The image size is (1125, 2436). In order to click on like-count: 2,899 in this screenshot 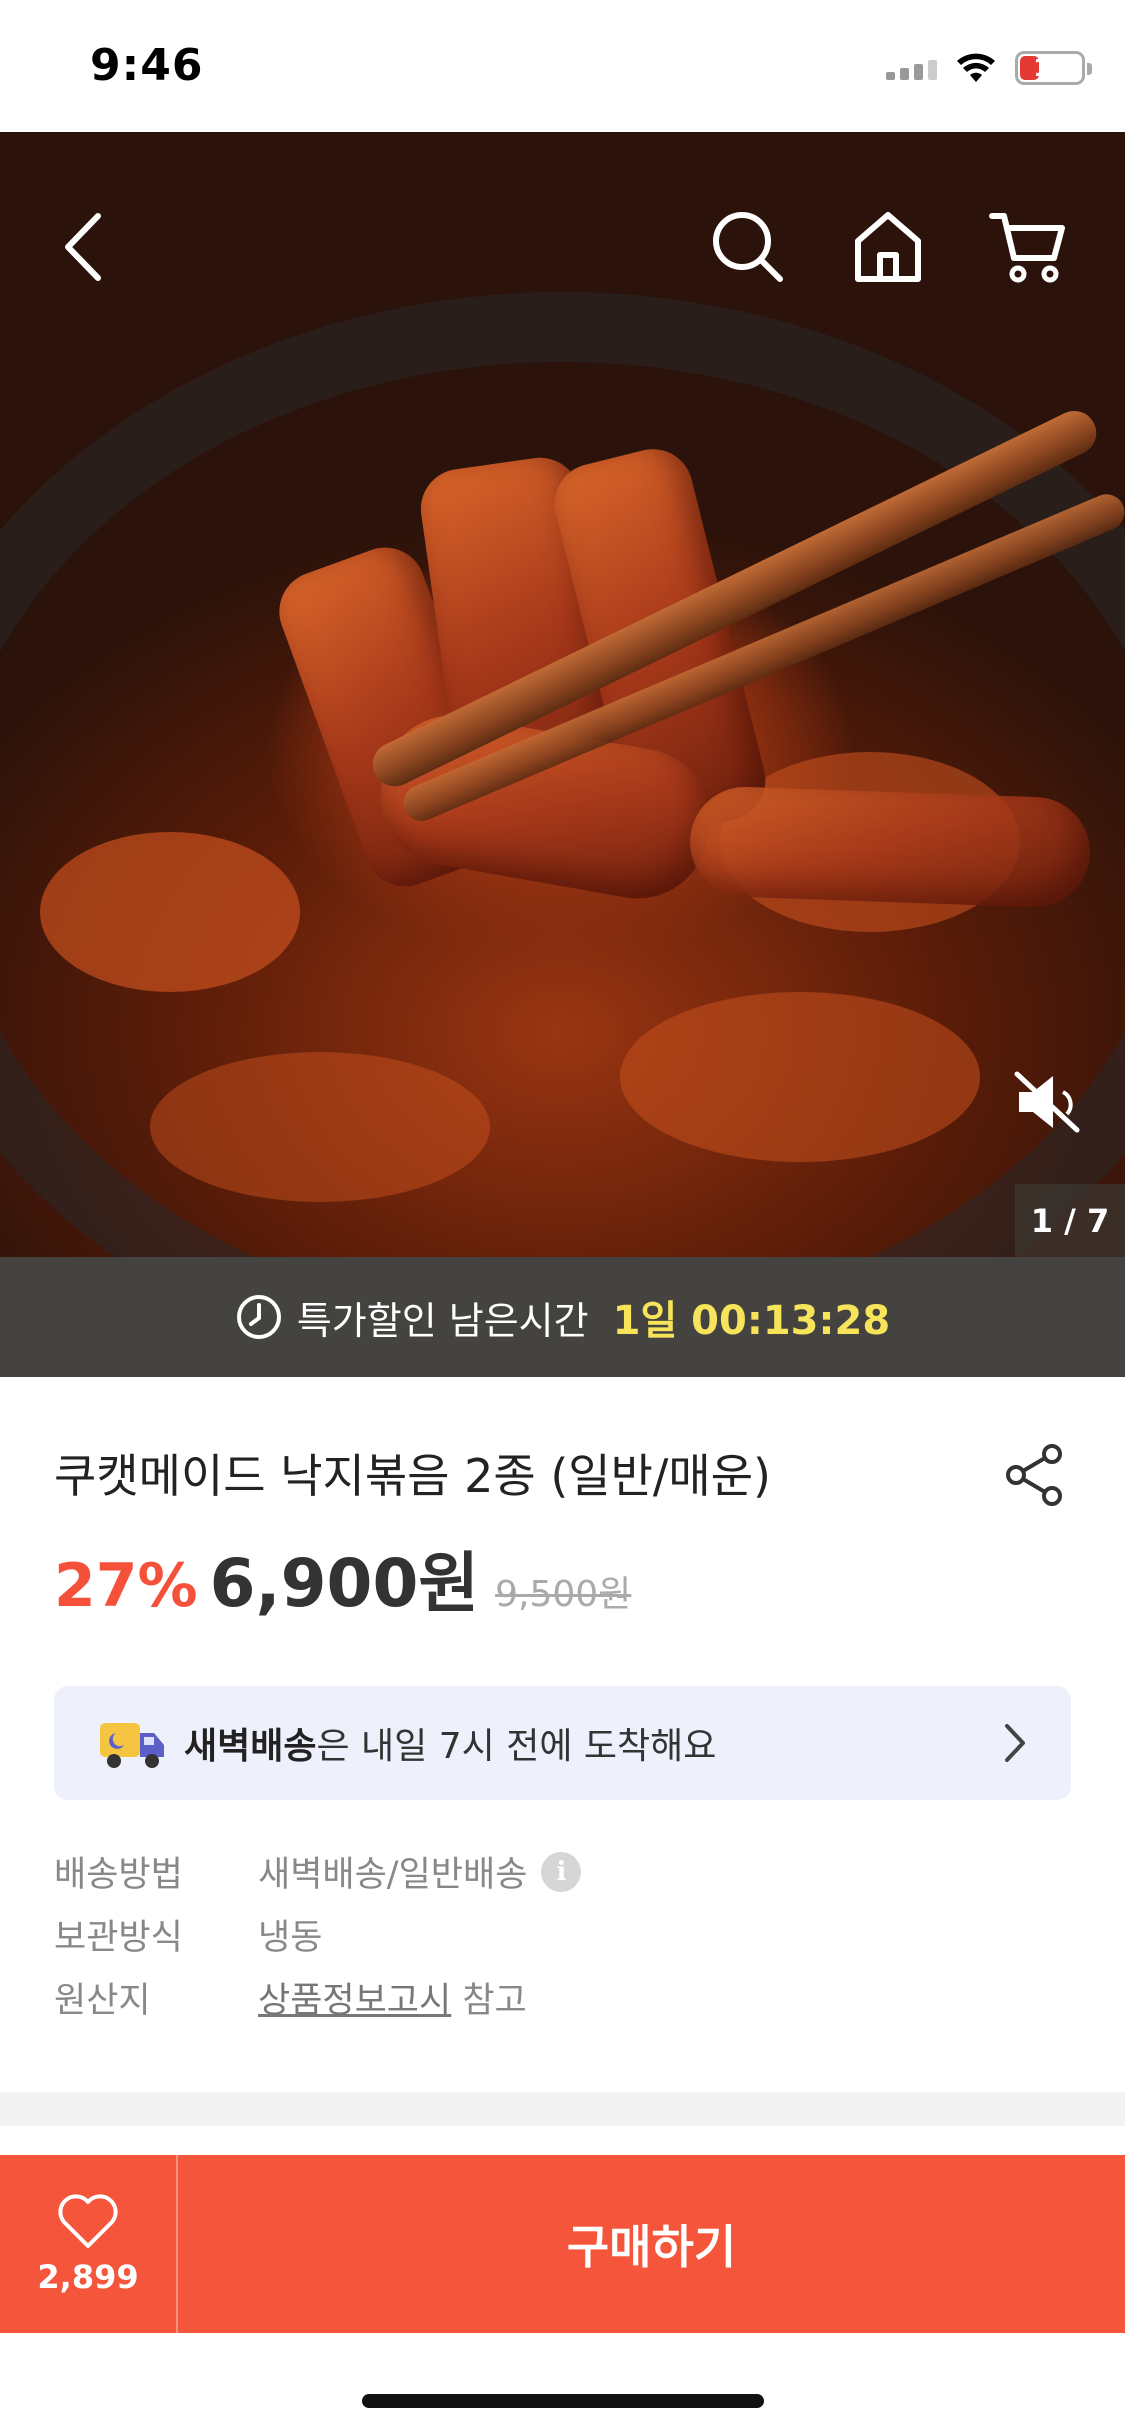, I will do `click(88, 2277)`.